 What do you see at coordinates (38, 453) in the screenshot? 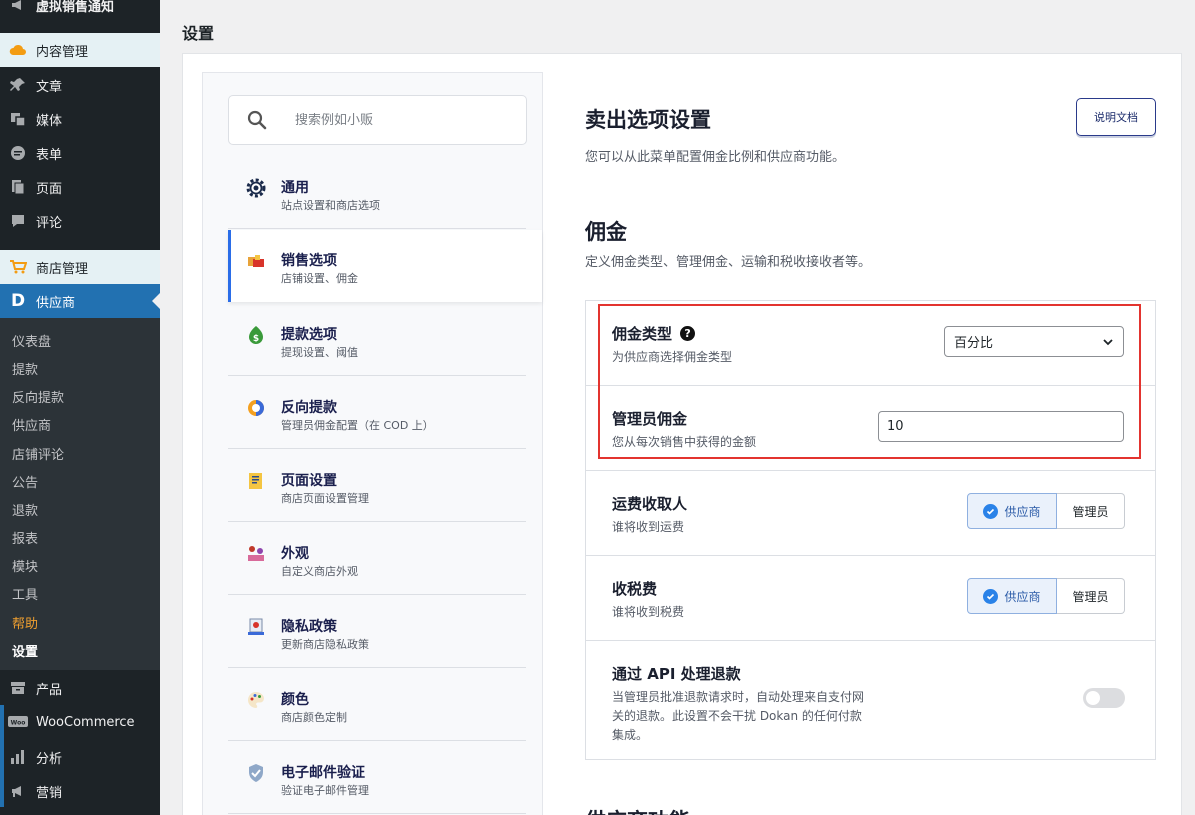
I see `submenu-store-reviews: 店铺评论` at bounding box center [38, 453].